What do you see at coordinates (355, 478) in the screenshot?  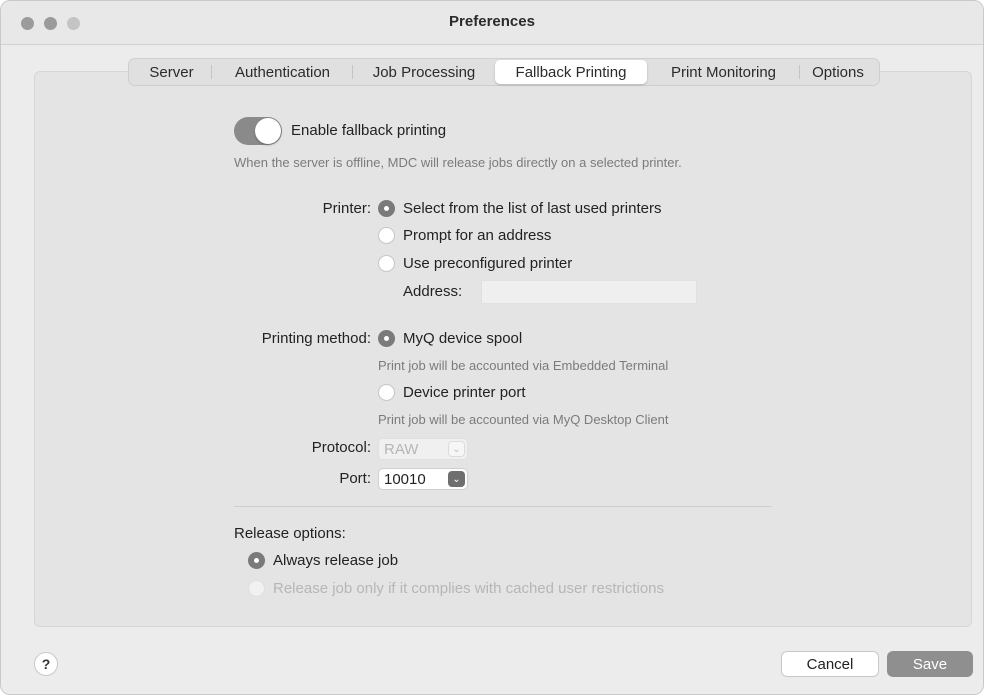 I see `port-label: Port:` at bounding box center [355, 478].